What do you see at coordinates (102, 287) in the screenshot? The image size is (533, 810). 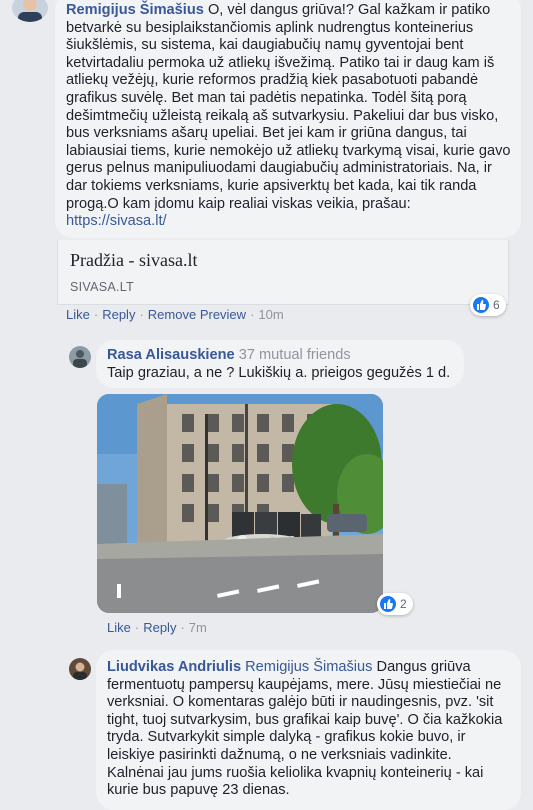 I see `link-preview-domain: SIVASA.LT` at bounding box center [102, 287].